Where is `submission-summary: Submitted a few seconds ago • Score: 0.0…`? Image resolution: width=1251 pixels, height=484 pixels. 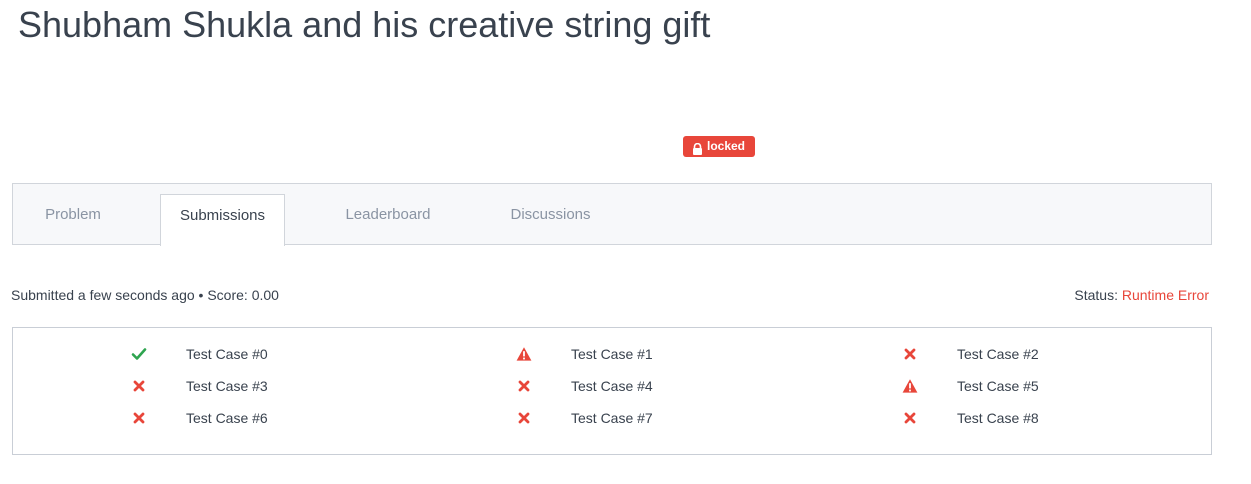
submission-summary: Submitted a few seconds ago • Score: 0.0… is located at coordinates (145, 295).